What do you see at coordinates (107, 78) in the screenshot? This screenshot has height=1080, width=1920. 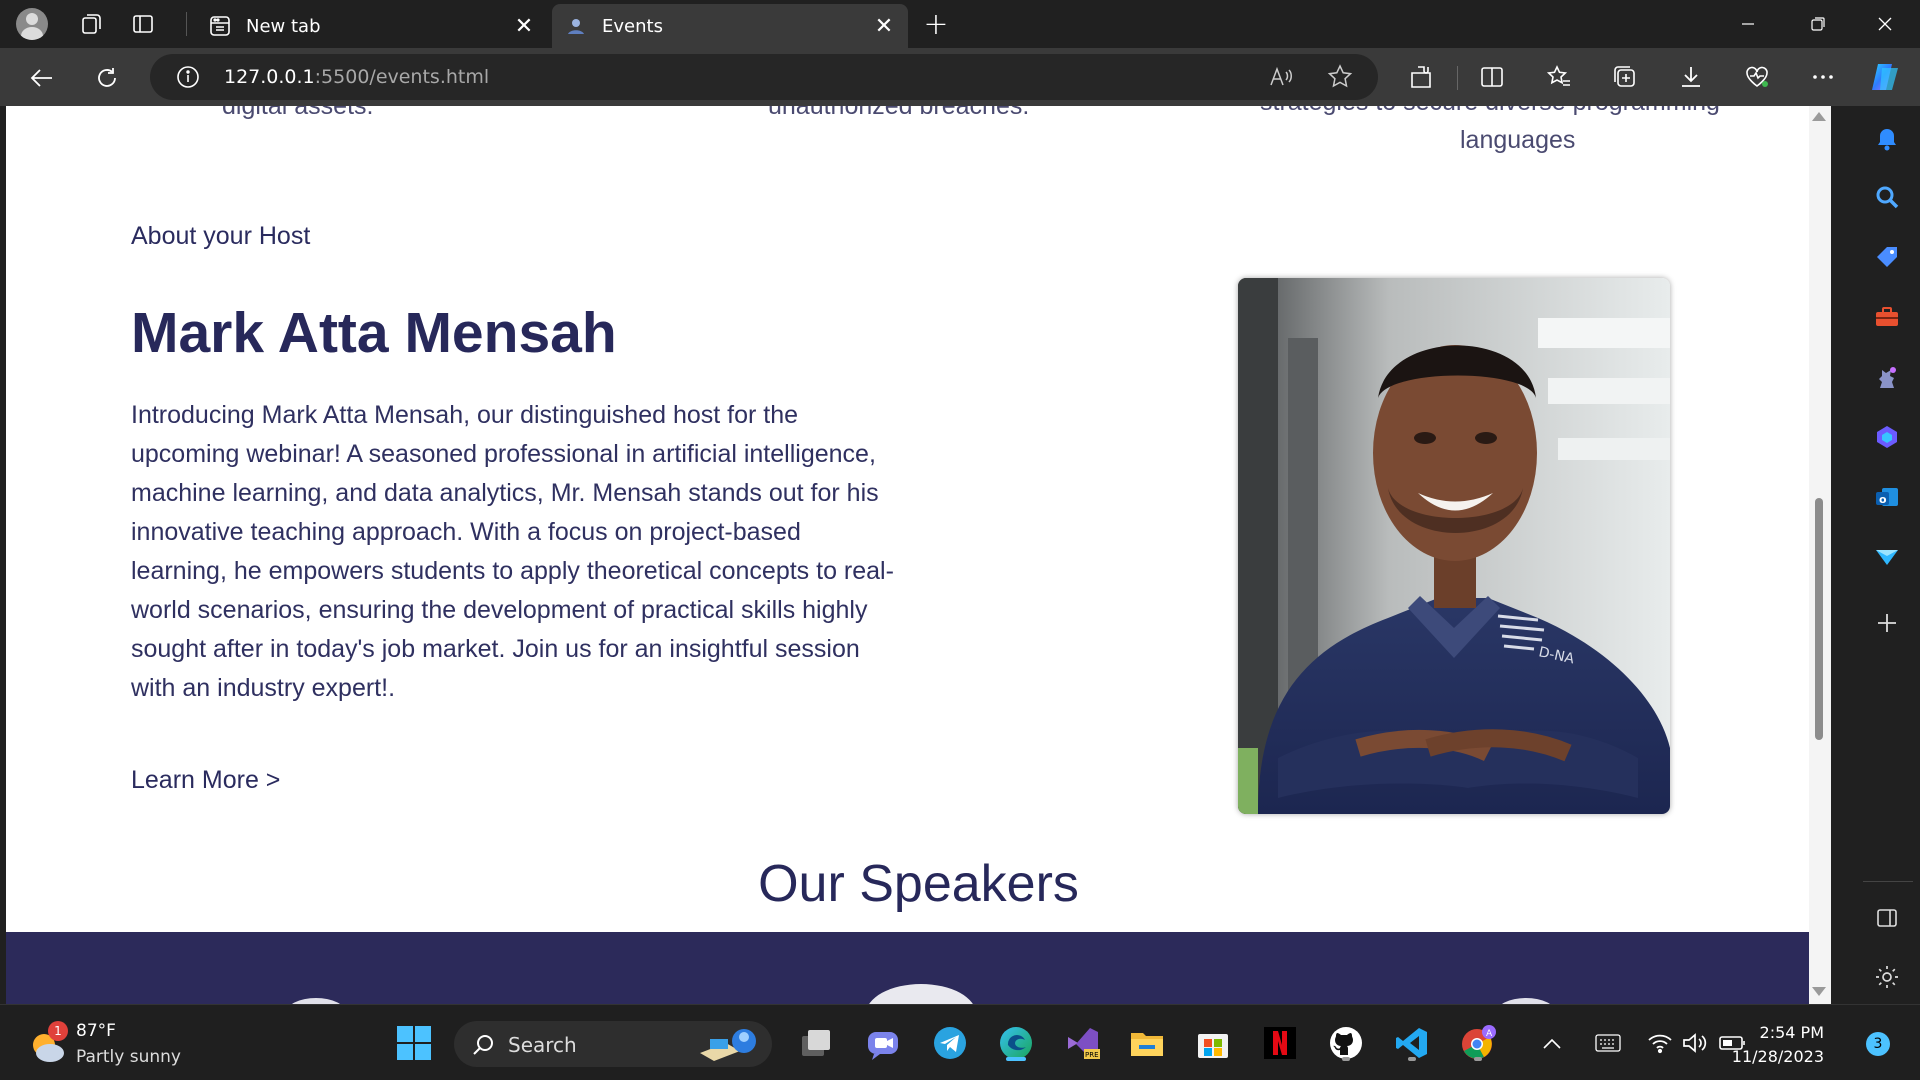 I see `refresh-icon` at bounding box center [107, 78].